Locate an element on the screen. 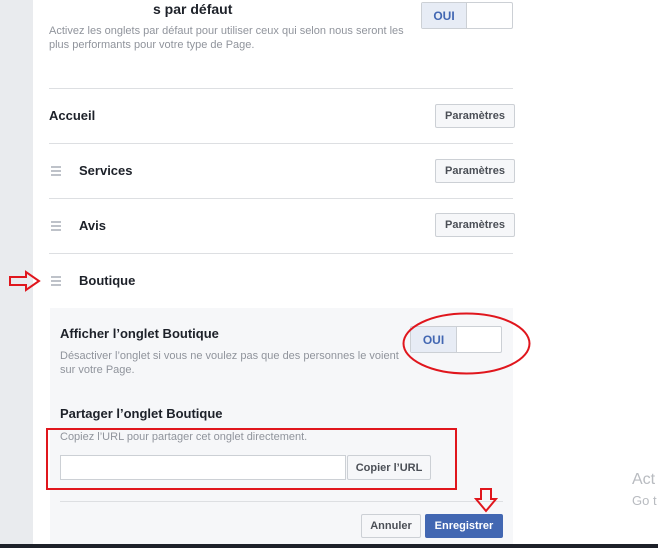  show-shop-title: Afficher l’onglet Boutique is located at coordinates (139, 333).